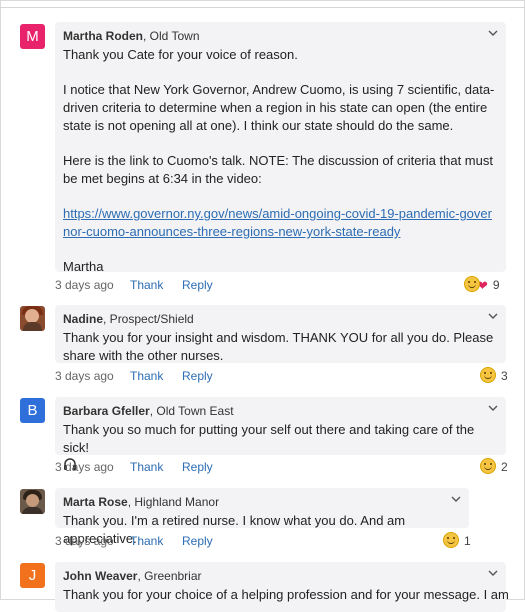 The image size is (525, 612). What do you see at coordinates (83, 319) in the screenshot?
I see `author-name: Nadine` at bounding box center [83, 319].